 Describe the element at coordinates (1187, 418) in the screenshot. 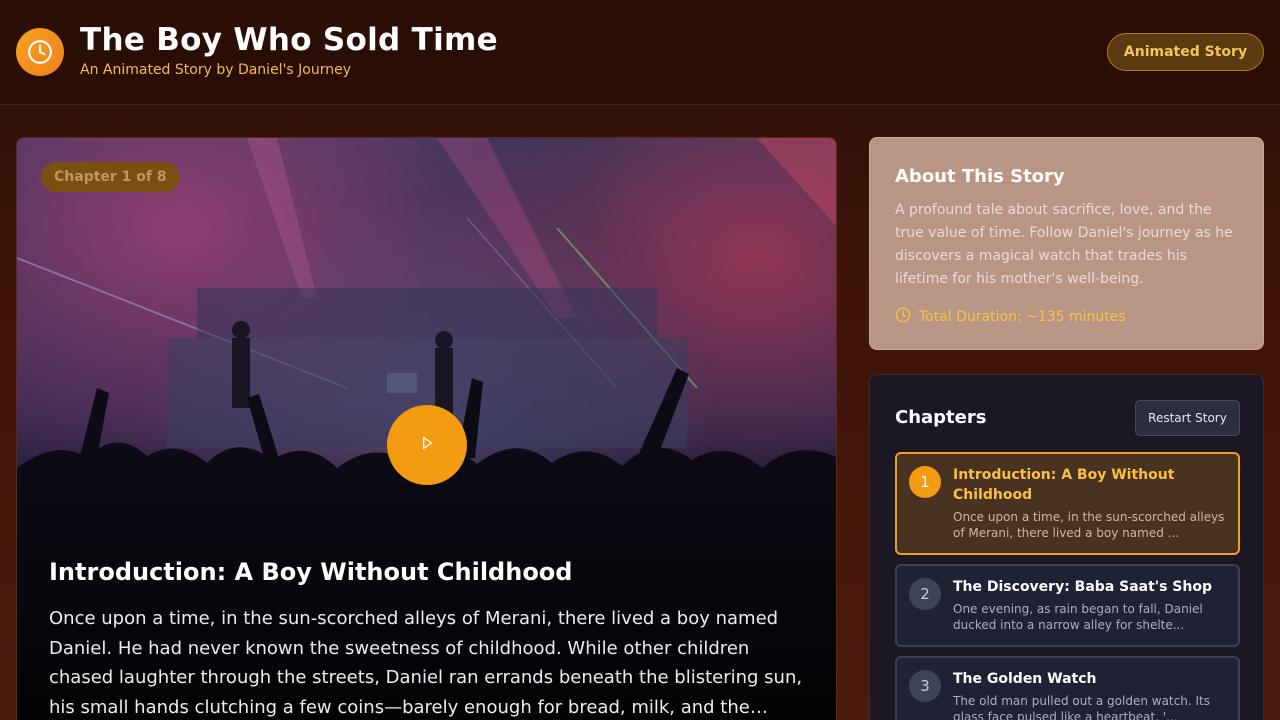

I see `restart-story-button: Restart Story` at that location.